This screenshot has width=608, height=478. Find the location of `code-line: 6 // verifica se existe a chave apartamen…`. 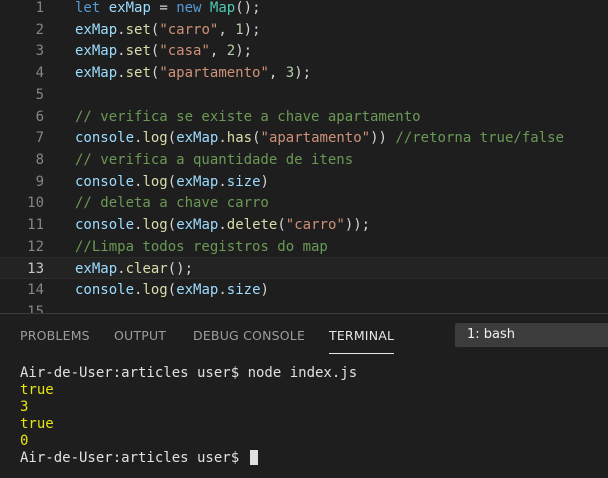

code-line: 6 // verifica se existe a chave apartamen… is located at coordinates (304, 117).